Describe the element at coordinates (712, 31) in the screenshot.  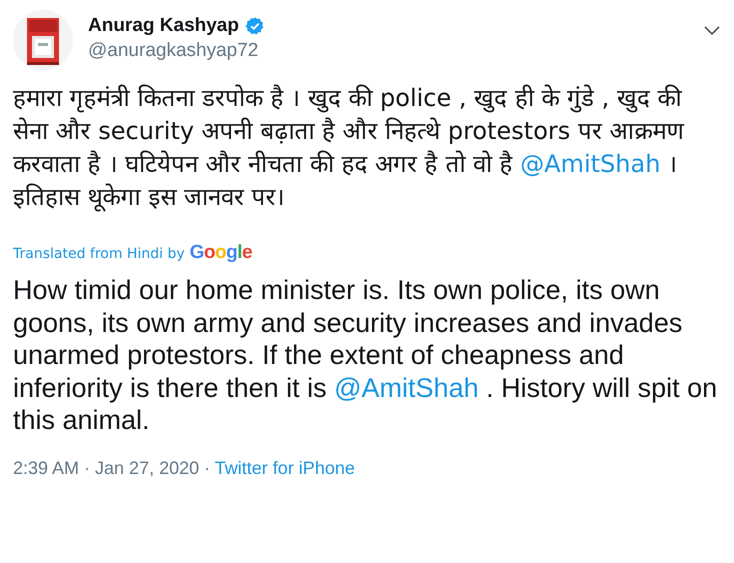
I see `chevron-down-icon` at that location.